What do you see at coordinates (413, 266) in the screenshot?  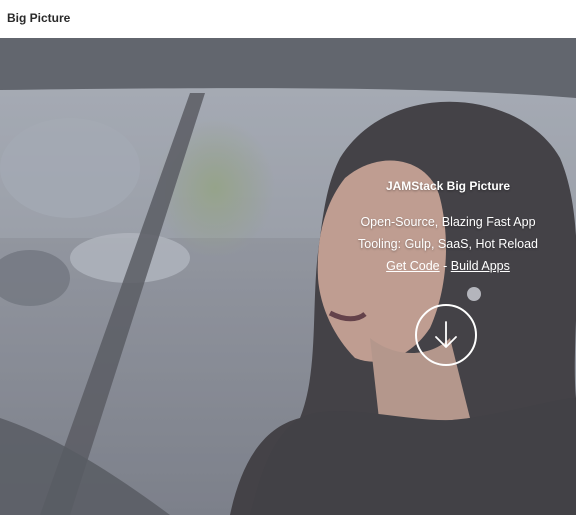 I see `get-code-link: Get Code` at bounding box center [413, 266].